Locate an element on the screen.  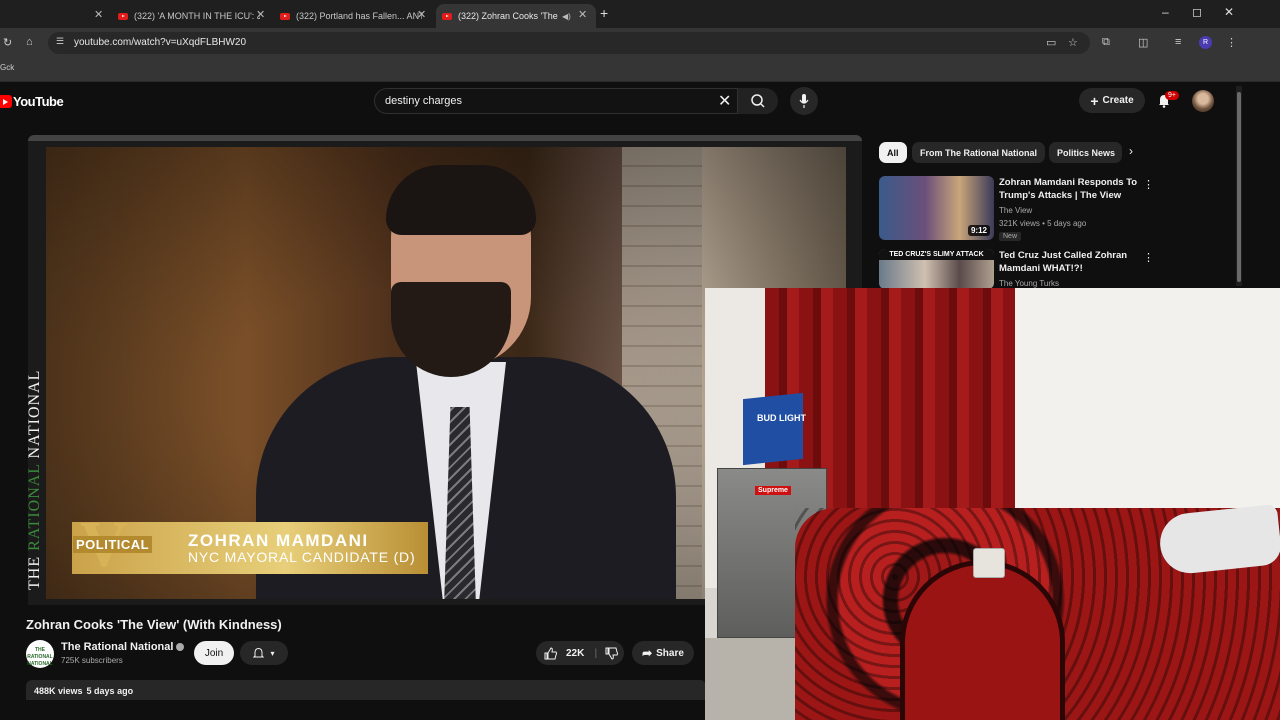
chevron-right-icon: › is located at coordinates (1131, 151).